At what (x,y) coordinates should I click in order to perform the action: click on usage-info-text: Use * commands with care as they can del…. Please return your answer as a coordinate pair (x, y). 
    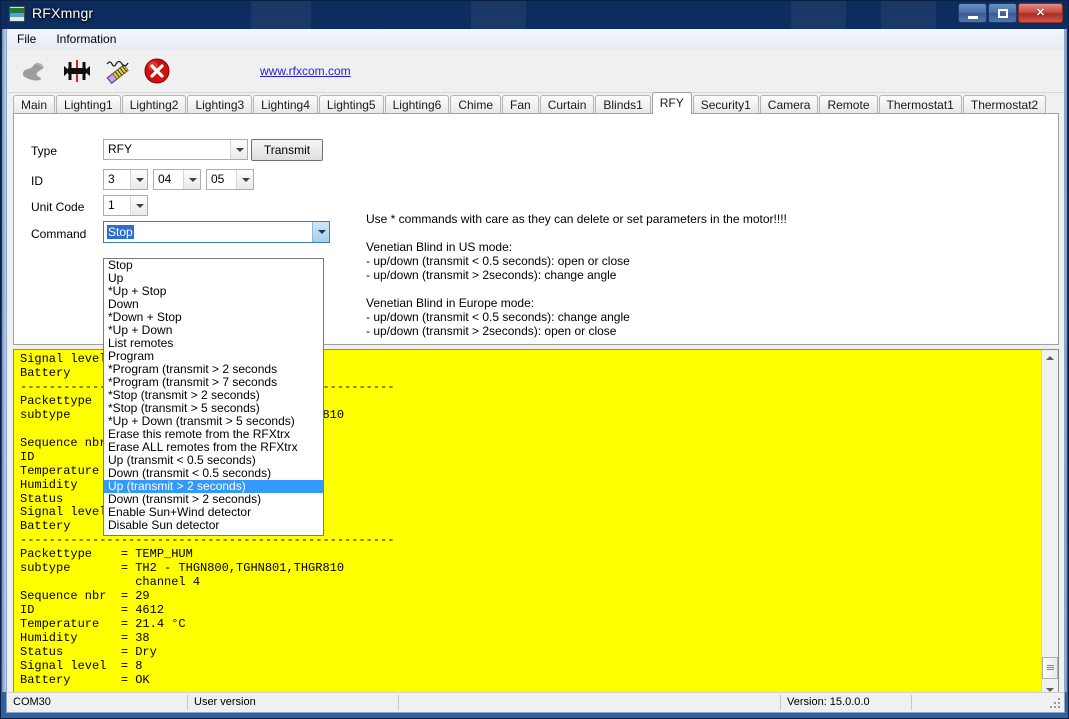
    Looking at the image, I should click on (576, 275).